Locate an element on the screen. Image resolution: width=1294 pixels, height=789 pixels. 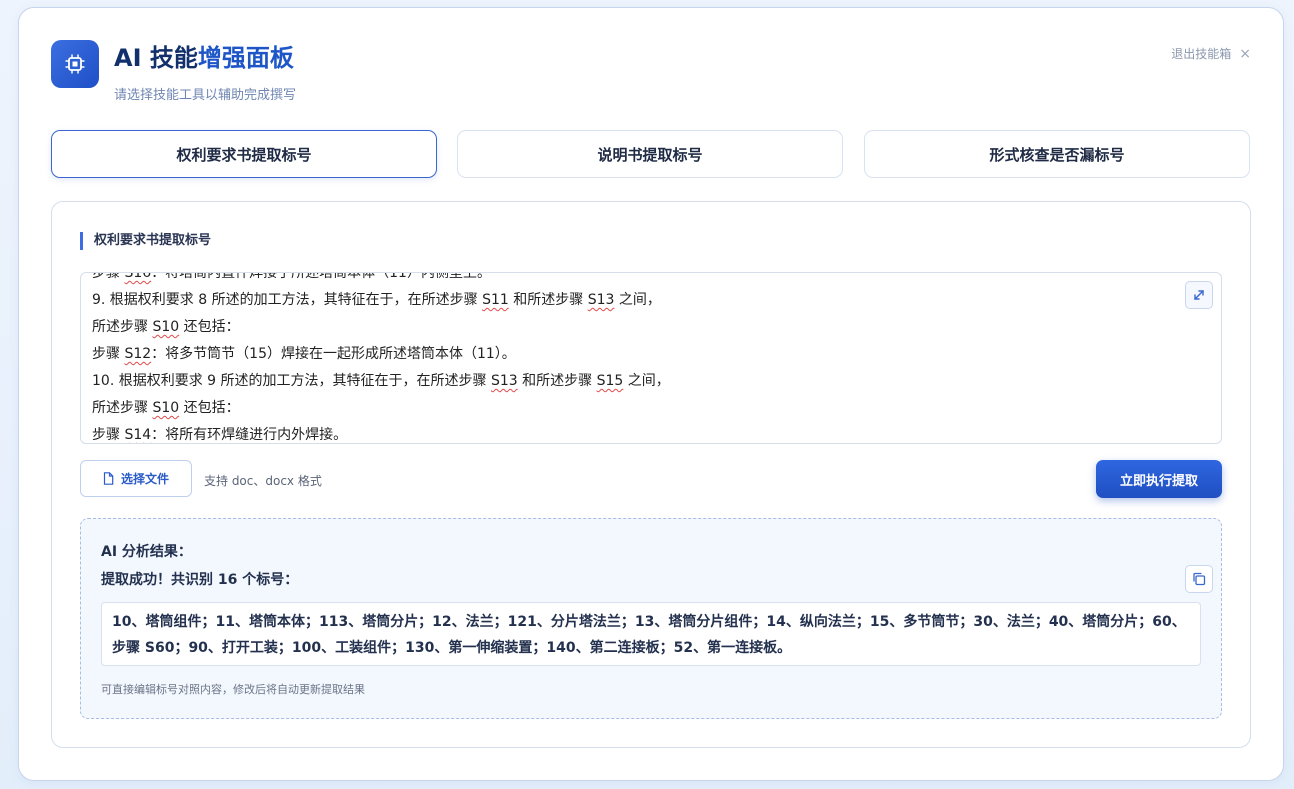
step-reference: S12 is located at coordinates (138, 354).